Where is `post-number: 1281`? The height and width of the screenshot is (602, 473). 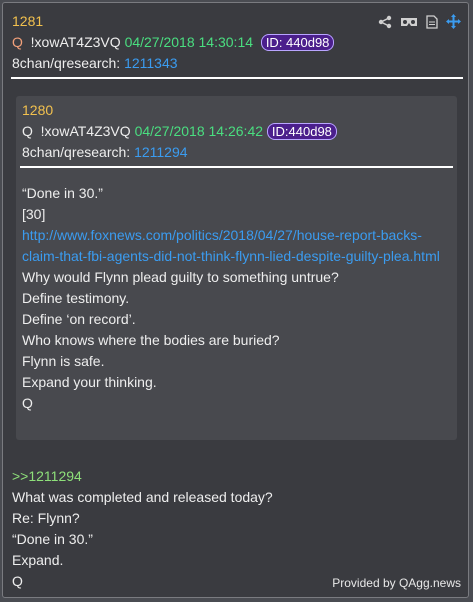
post-number: 1281 is located at coordinates (27, 21).